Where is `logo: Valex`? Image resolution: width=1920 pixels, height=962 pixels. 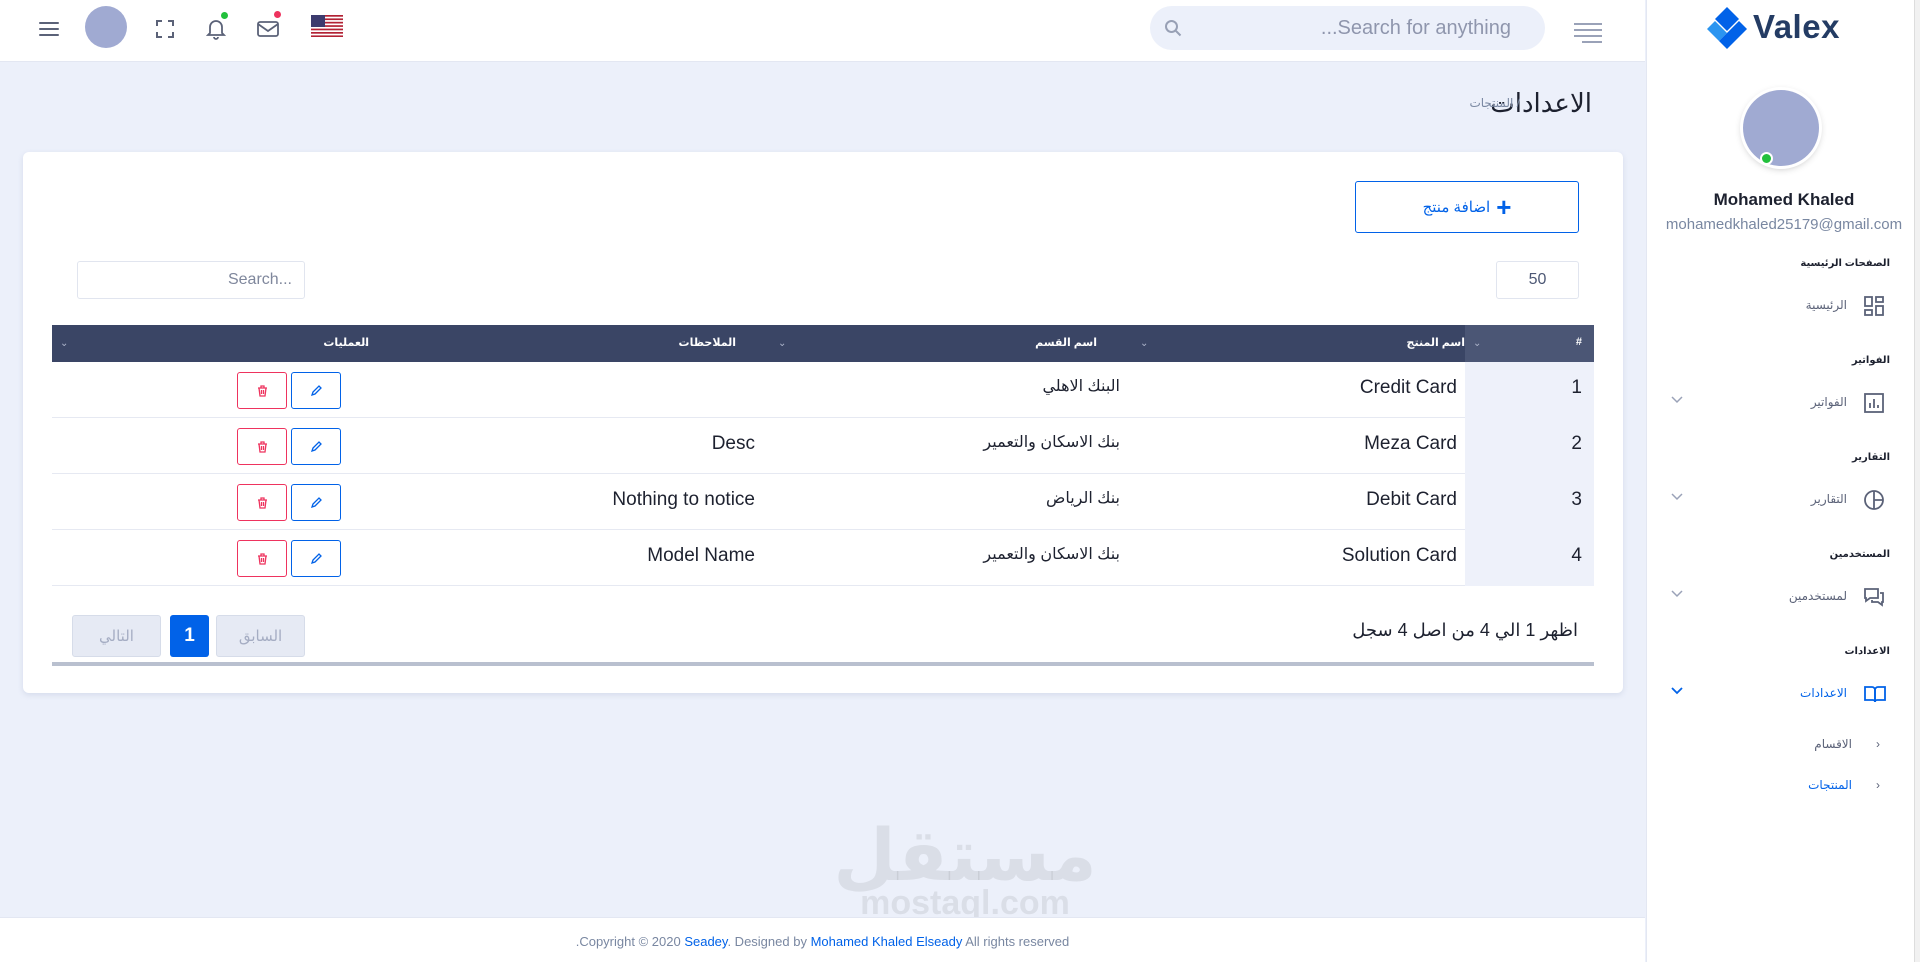 logo: Valex is located at coordinates (1772, 27).